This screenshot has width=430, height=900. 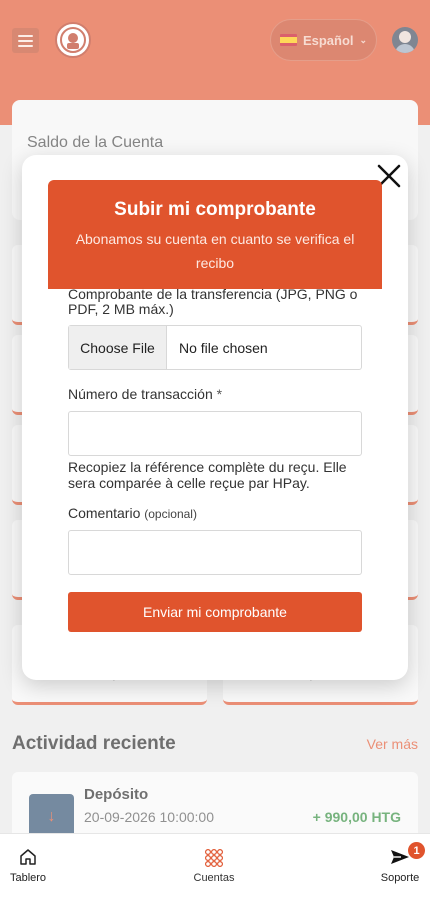 I want to click on comment-input, so click(x=215, y=552).